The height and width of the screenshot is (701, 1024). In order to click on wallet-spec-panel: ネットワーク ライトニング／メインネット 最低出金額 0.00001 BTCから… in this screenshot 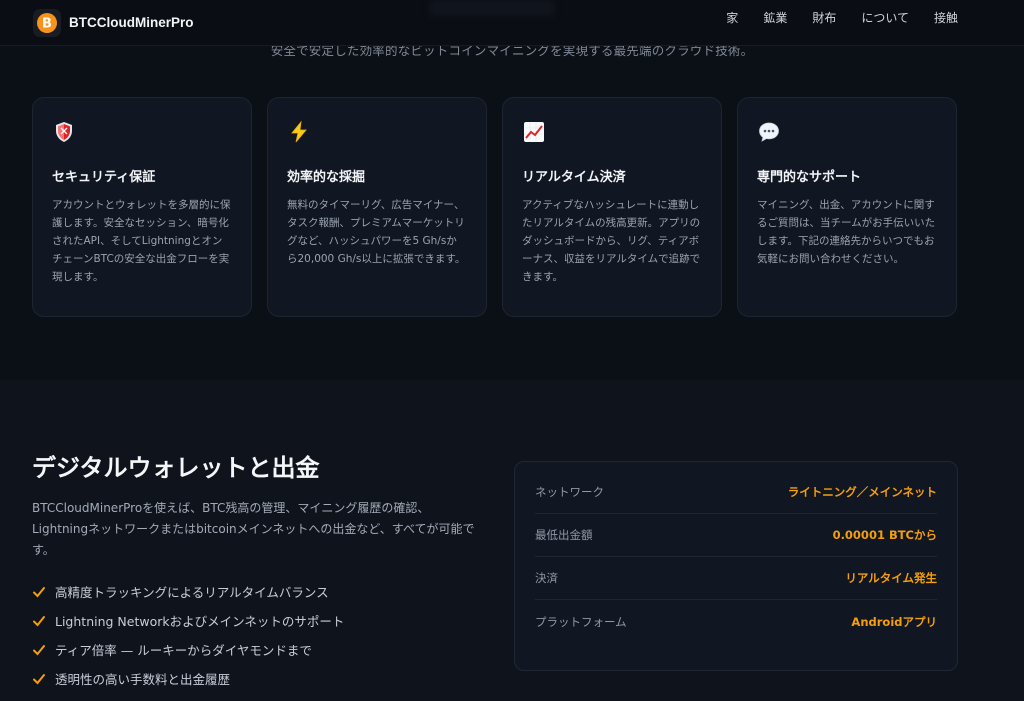, I will do `click(736, 566)`.